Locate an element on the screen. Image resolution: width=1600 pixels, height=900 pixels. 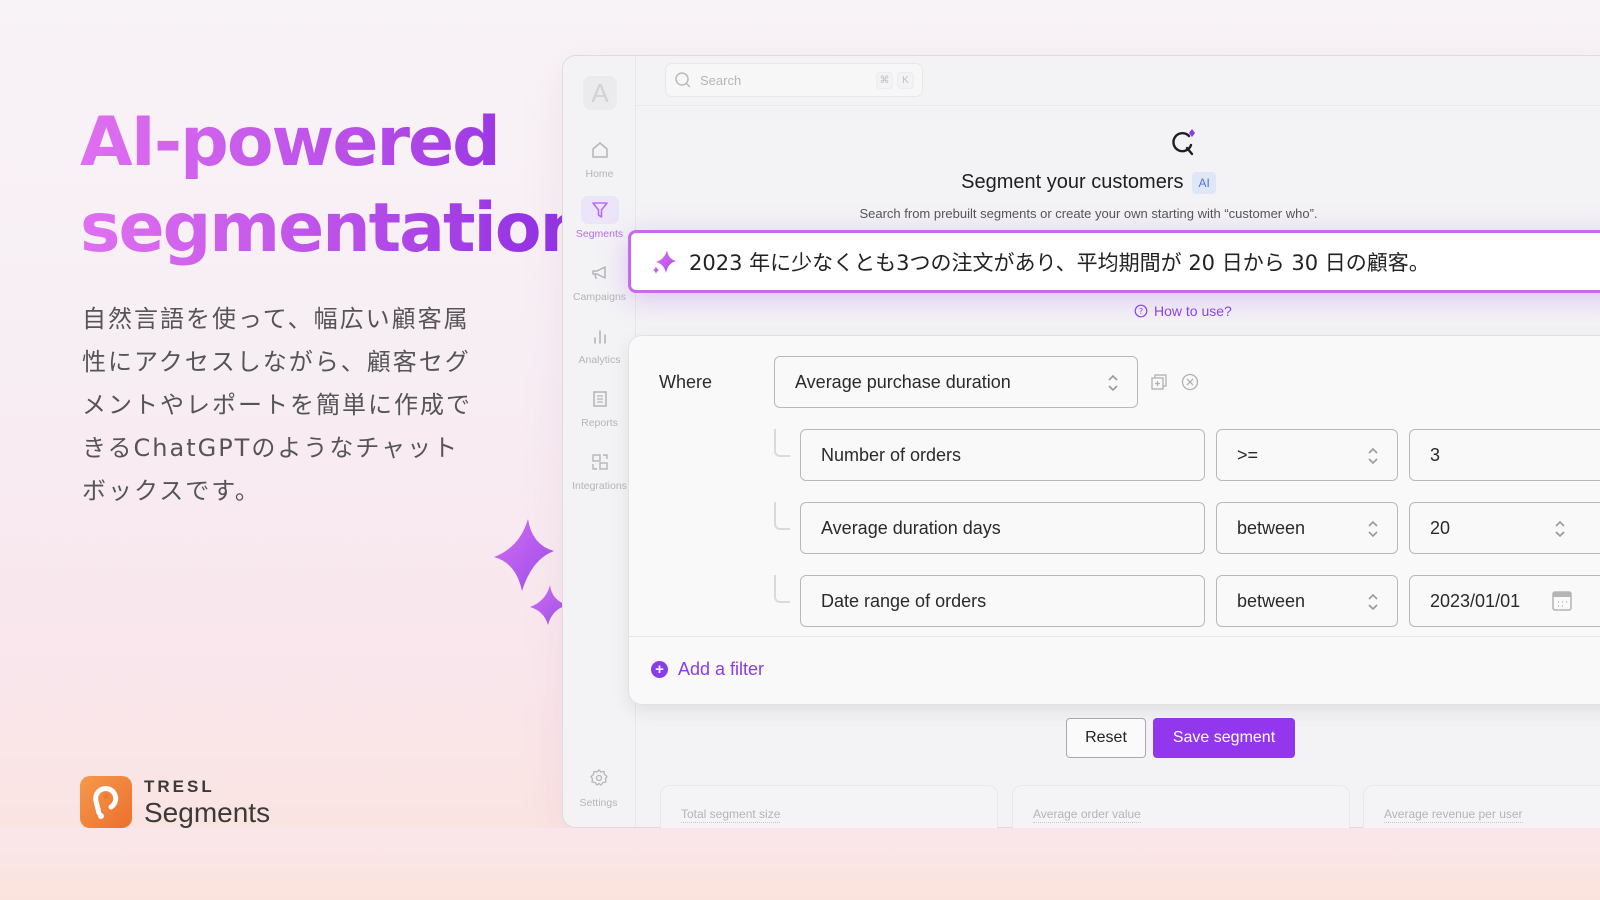
workspace-avatar: A is located at coordinates (600, 93).